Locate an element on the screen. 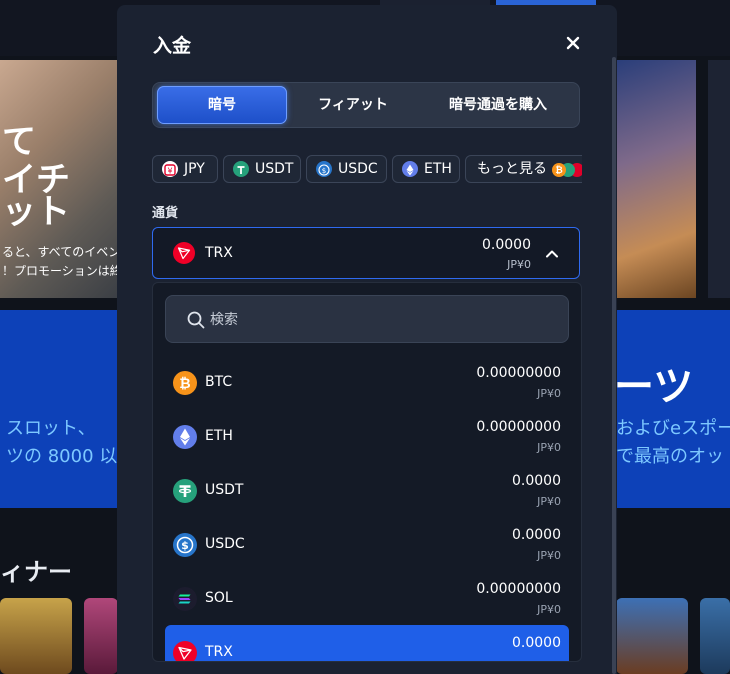  banner-title-line: て is located at coordinates (19, 142).